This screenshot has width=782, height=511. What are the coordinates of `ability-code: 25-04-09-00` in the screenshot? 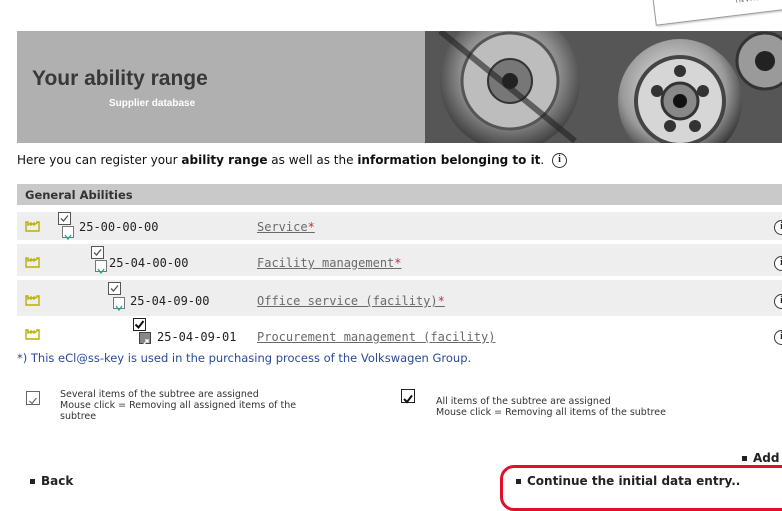 It's located at (170, 301).